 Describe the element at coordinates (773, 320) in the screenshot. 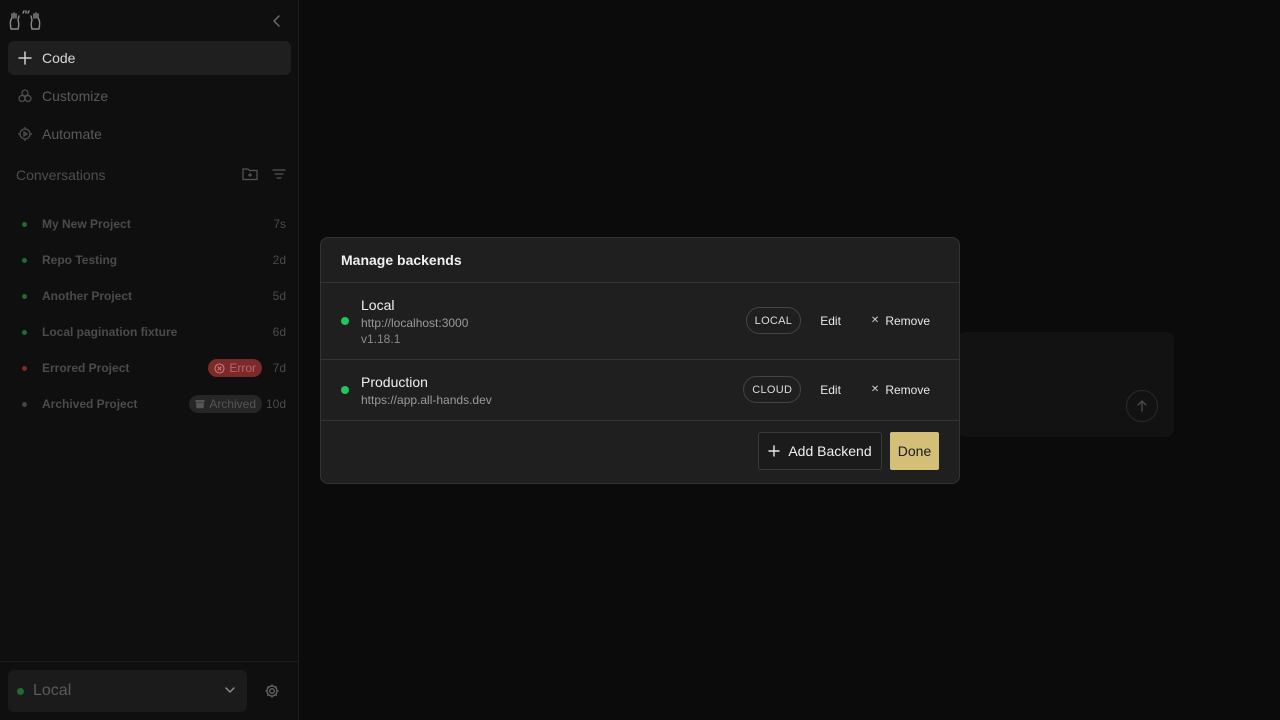

I see `backend-type-badge: LOCAL` at that location.